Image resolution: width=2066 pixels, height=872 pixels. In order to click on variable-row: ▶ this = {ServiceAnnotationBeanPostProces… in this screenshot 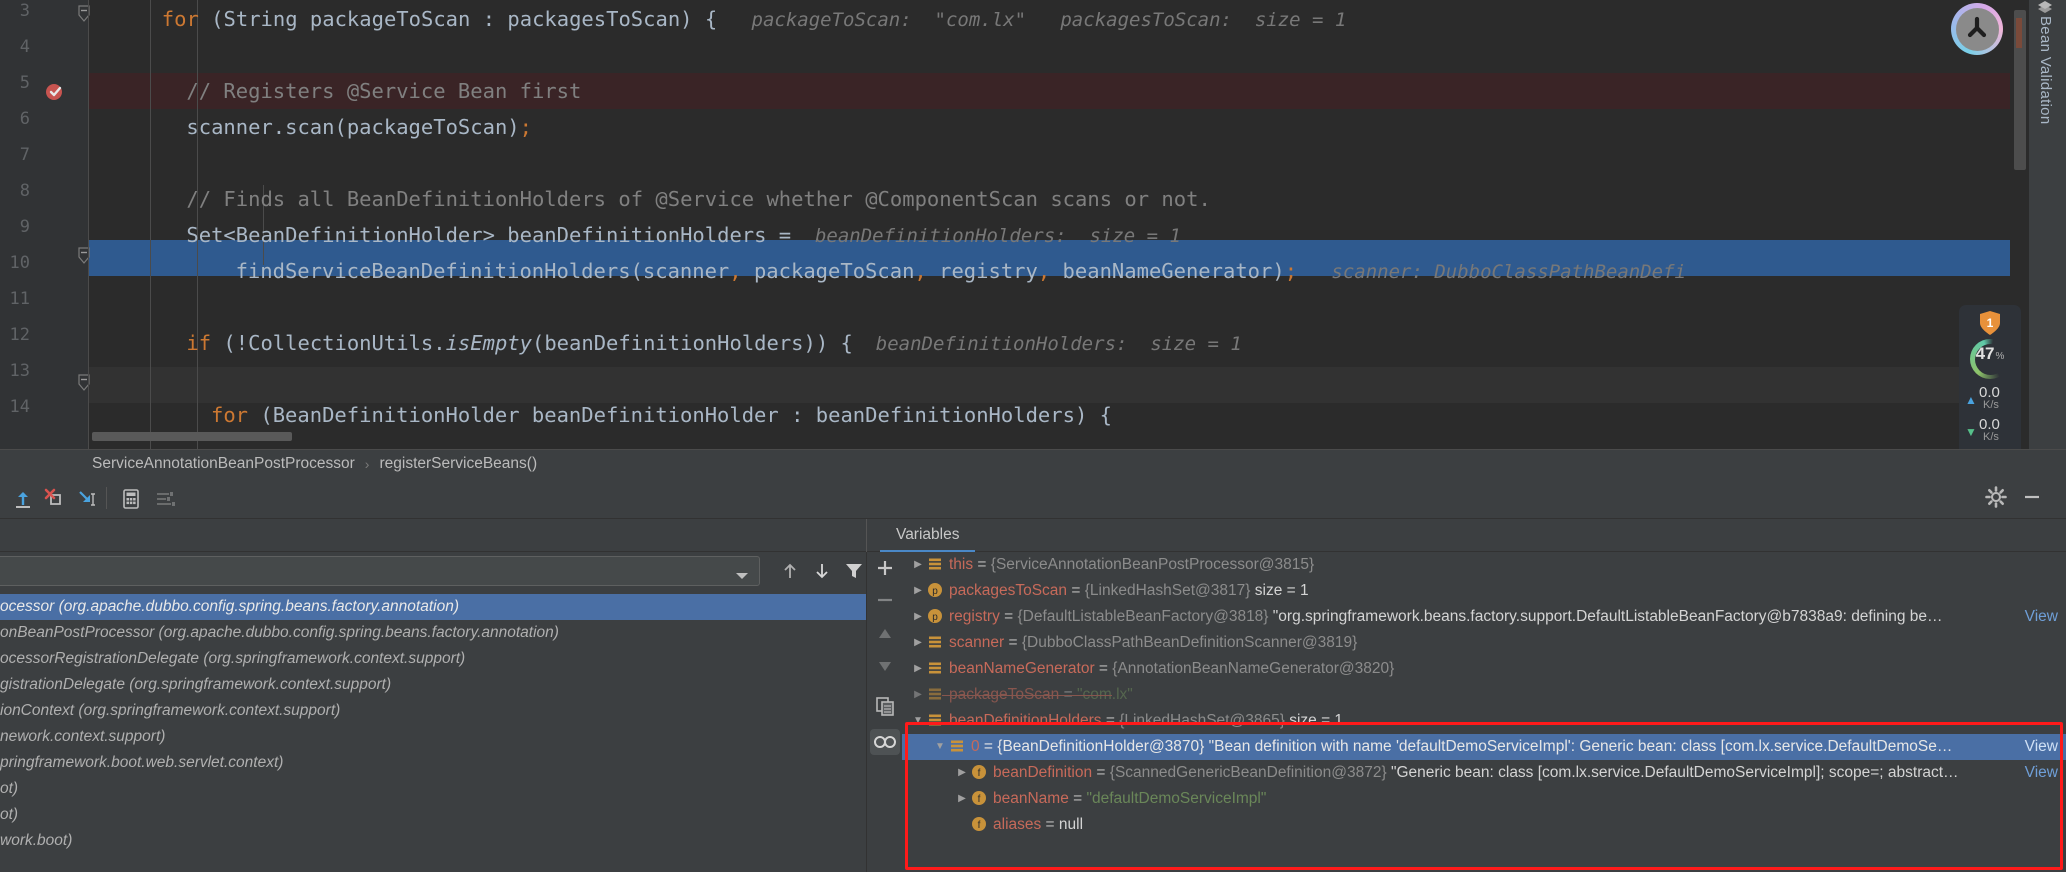, I will do `click(1484, 565)`.